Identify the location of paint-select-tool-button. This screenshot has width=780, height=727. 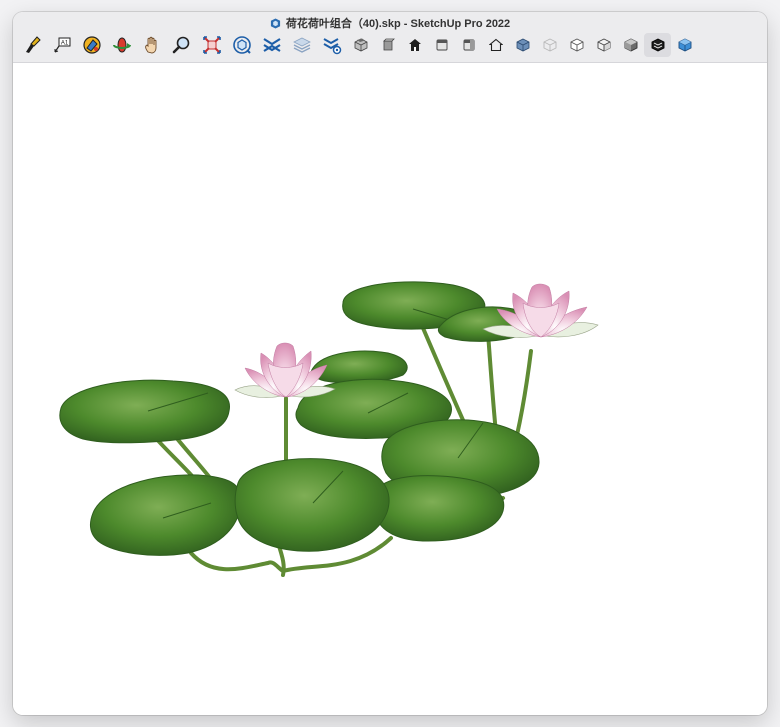
(32, 45).